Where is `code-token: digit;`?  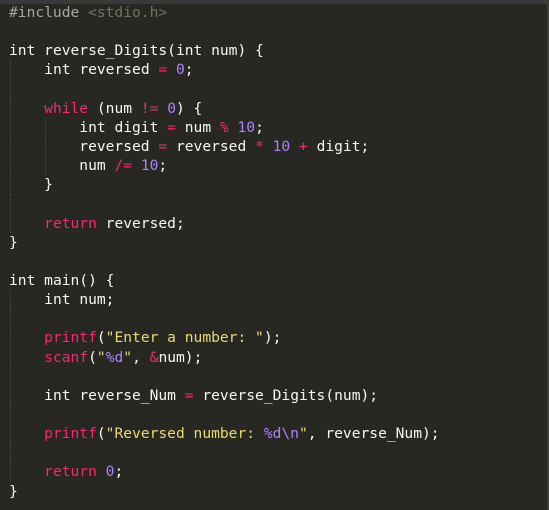 code-token: digit; is located at coordinates (338, 146).